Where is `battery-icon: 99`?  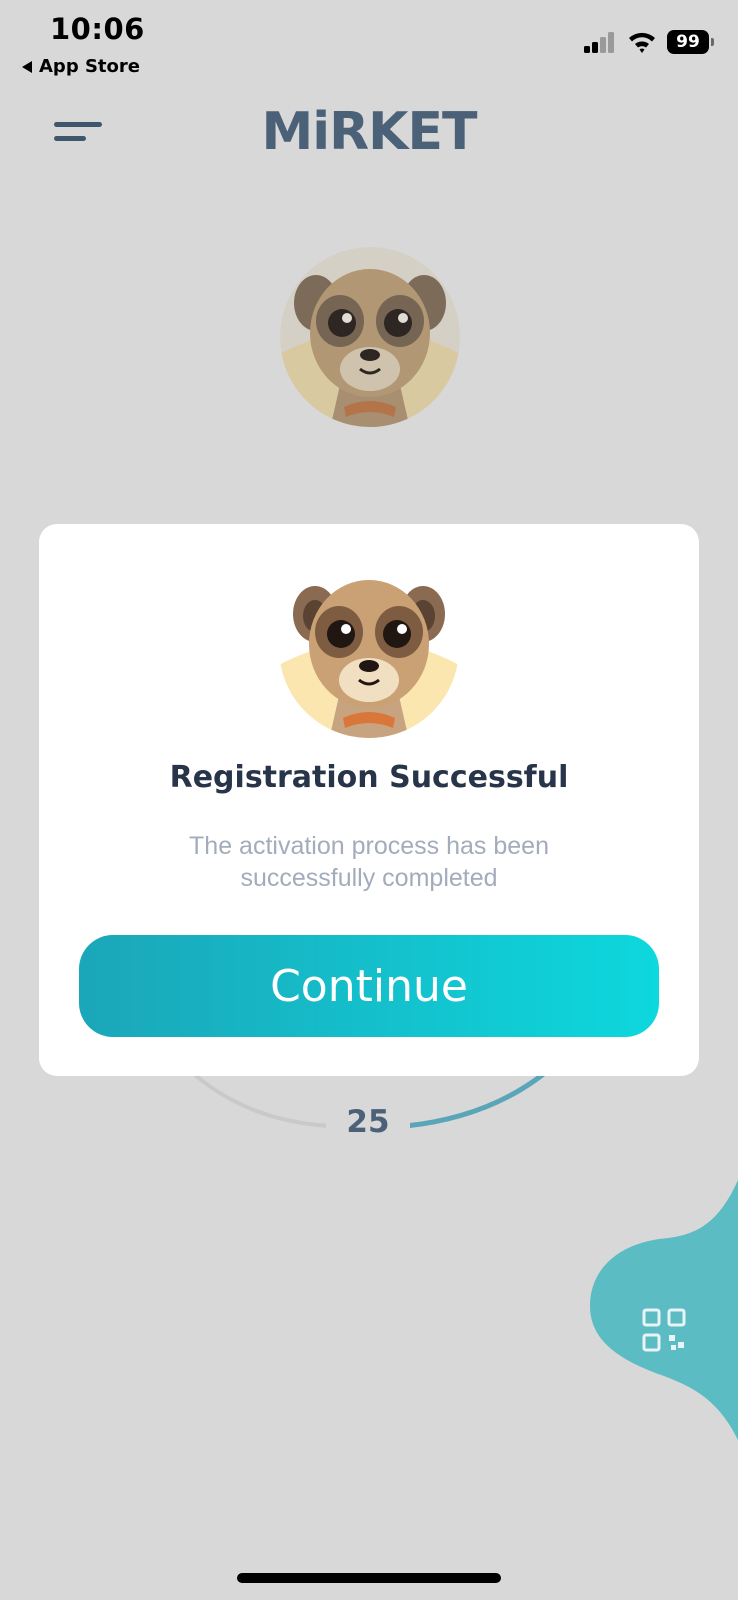 battery-icon: 99 is located at coordinates (690, 42).